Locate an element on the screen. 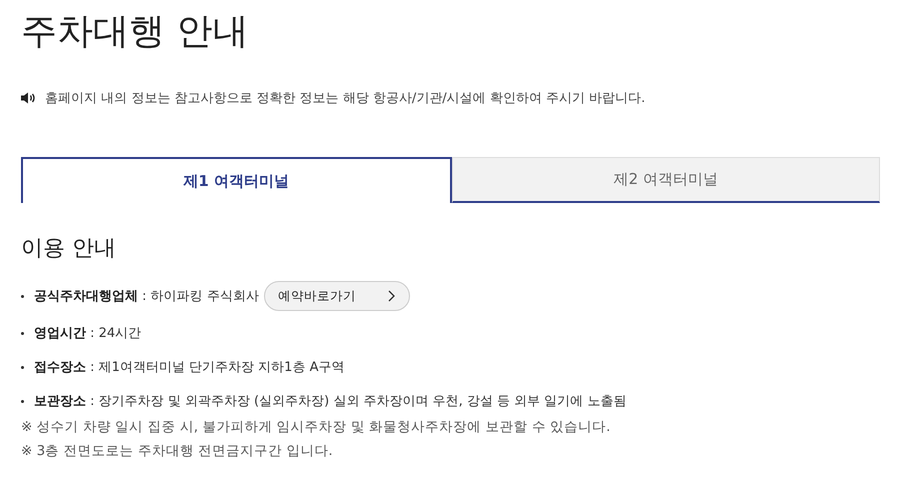 The width and height of the screenshot is (899, 485). info-text: 접수장소 : 제1여객터미널 단기주차장 지하1층 A구역 is located at coordinates (189, 367).